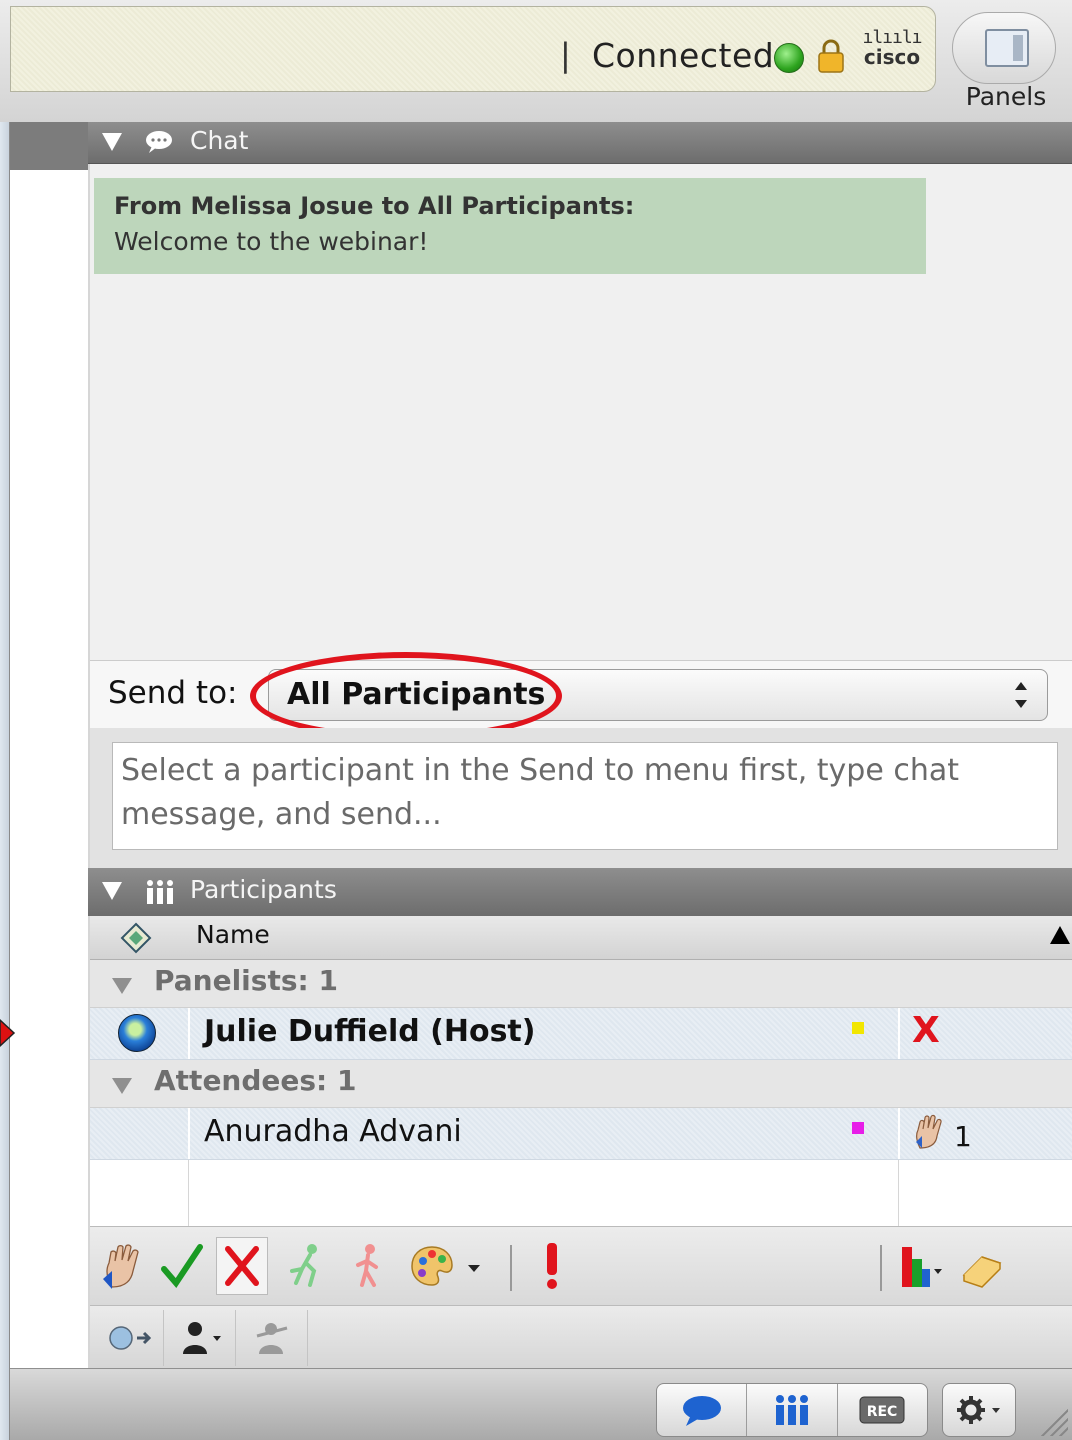 Image resolution: width=1072 pixels, height=1440 pixels. I want to click on pass-presenter-icon, so click(273, 1338).